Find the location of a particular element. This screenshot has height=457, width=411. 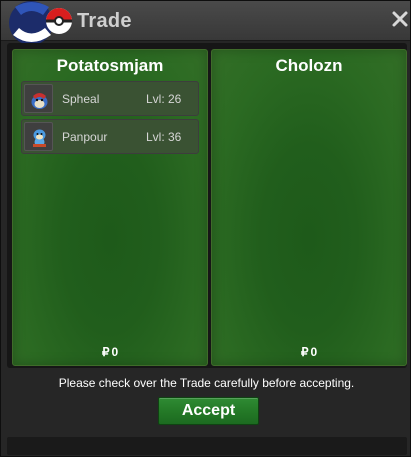

accept-button: Accept is located at coordinates (208, 411).